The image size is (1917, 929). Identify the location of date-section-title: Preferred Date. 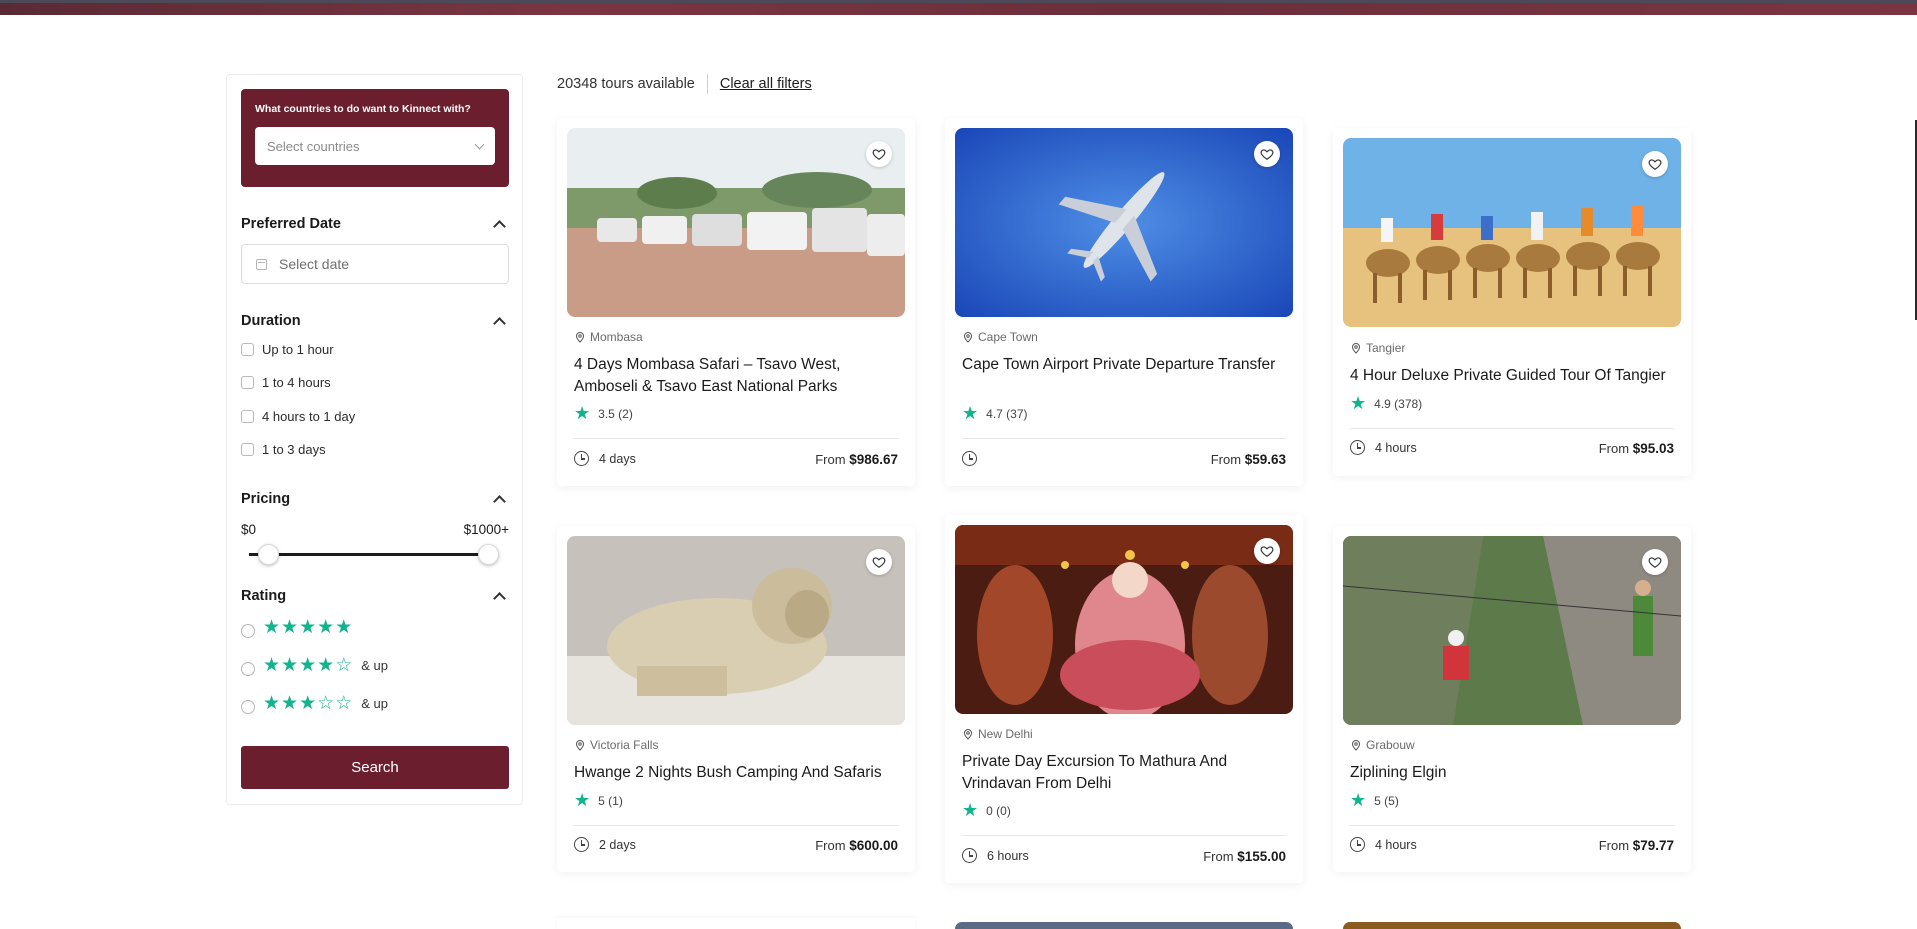
(291, 224).